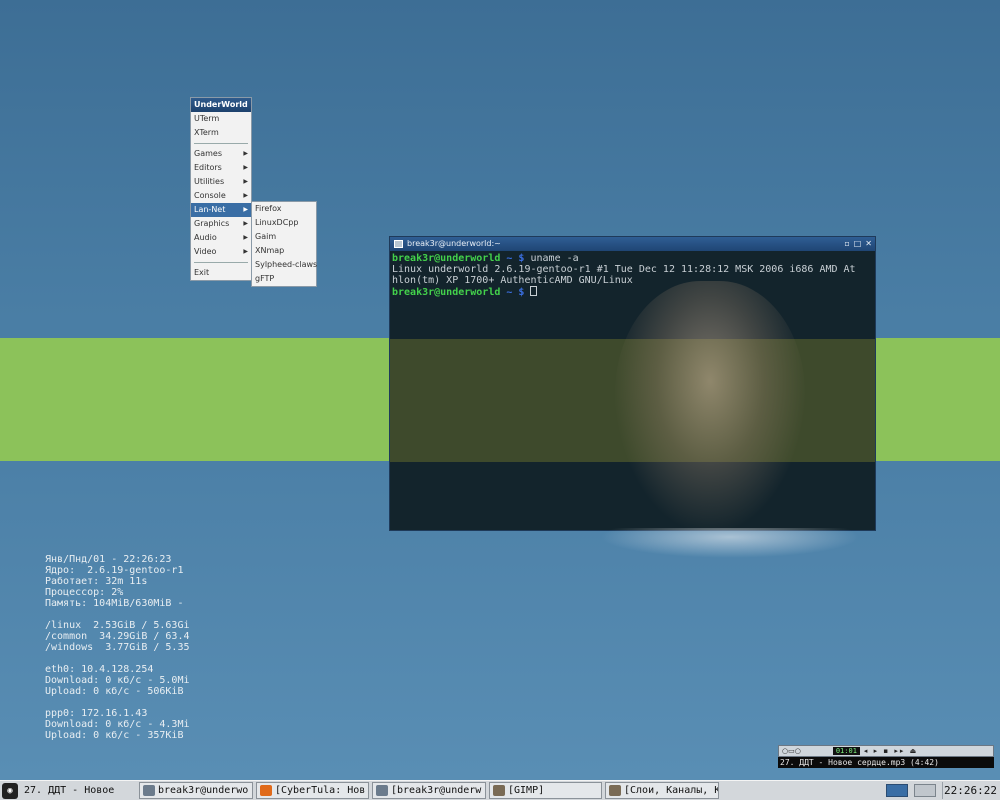 This screenshot has height=800, width=1000. I want to click on taskbar-item: [break3r@underw, so click(429, 790).